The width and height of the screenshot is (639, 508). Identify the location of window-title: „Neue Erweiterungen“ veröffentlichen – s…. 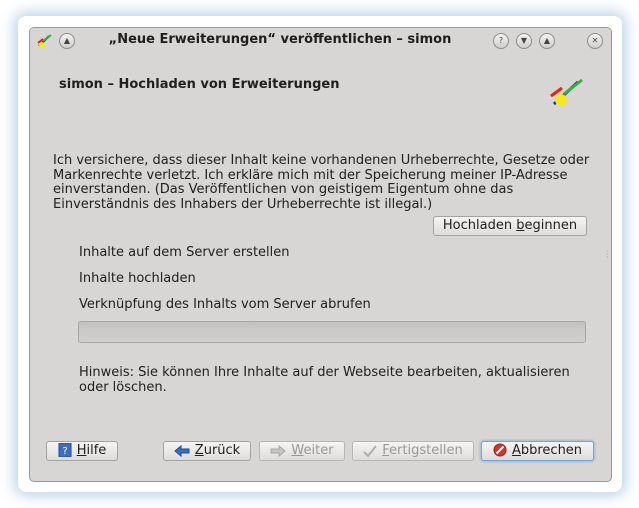
(280, 39).